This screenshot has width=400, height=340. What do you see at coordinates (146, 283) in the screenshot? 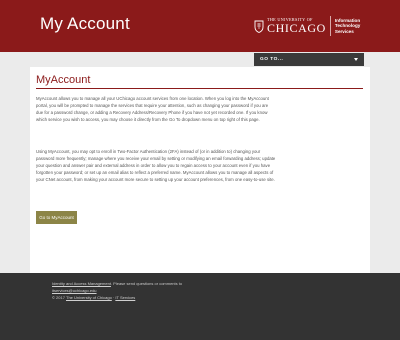
I see `footer-contact-text: . Please send questions or comments to` at bounding box center [146, 283].